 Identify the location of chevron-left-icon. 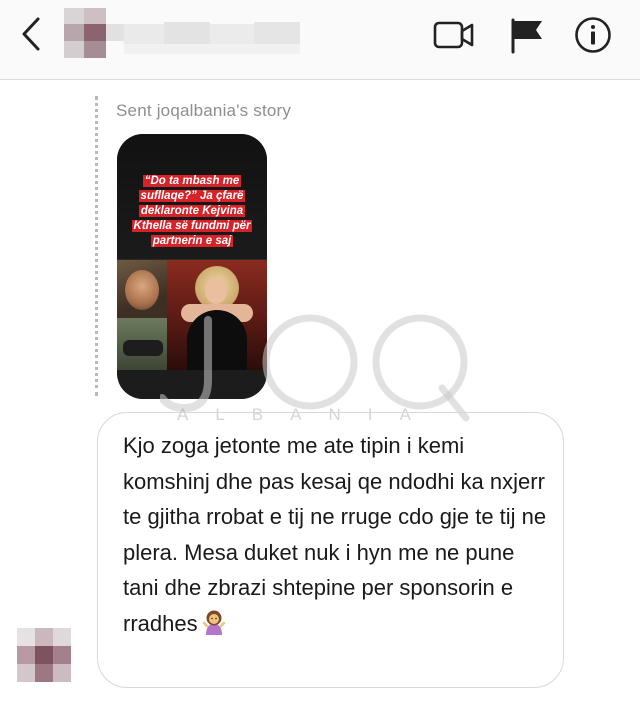
(31, 34).